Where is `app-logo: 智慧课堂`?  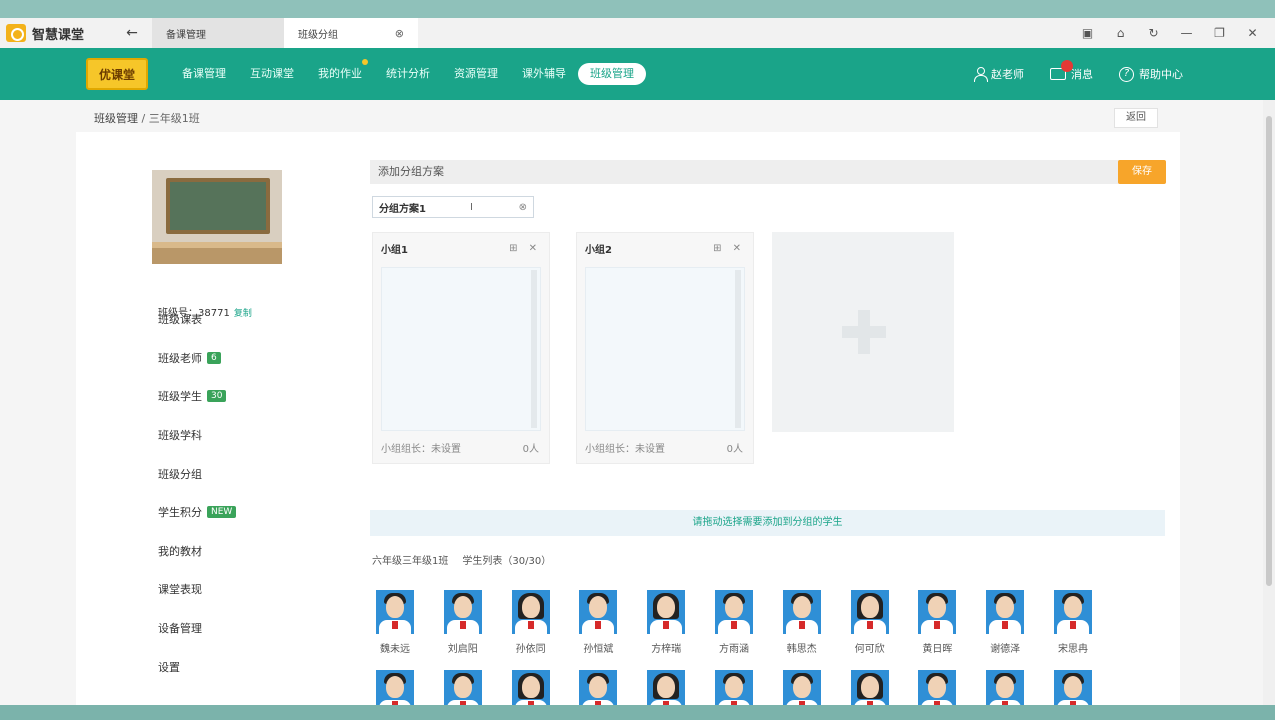 app-logo: 智慧课堂 is located at coordinates (56, 33).